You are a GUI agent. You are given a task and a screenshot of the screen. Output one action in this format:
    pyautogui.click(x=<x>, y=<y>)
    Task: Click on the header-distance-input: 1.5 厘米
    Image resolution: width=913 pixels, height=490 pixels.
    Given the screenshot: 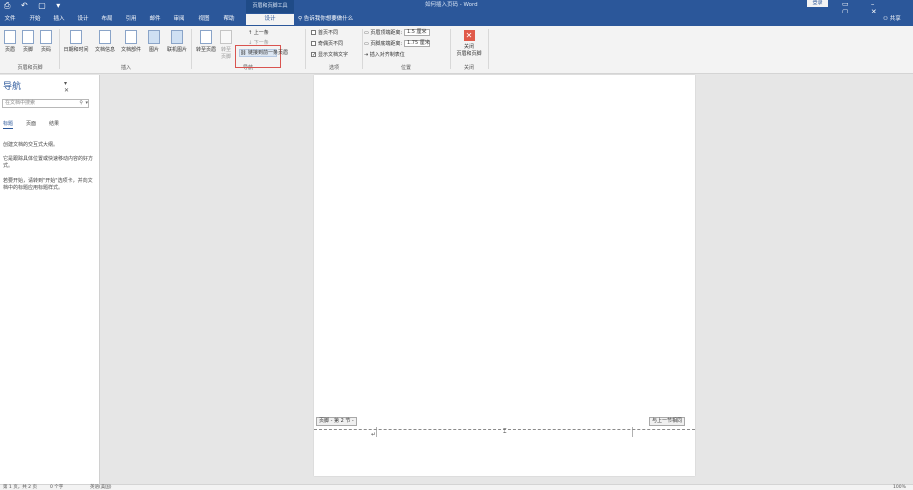 What is the action you would take?
    pyautogui.click(x=417, y=32)
    